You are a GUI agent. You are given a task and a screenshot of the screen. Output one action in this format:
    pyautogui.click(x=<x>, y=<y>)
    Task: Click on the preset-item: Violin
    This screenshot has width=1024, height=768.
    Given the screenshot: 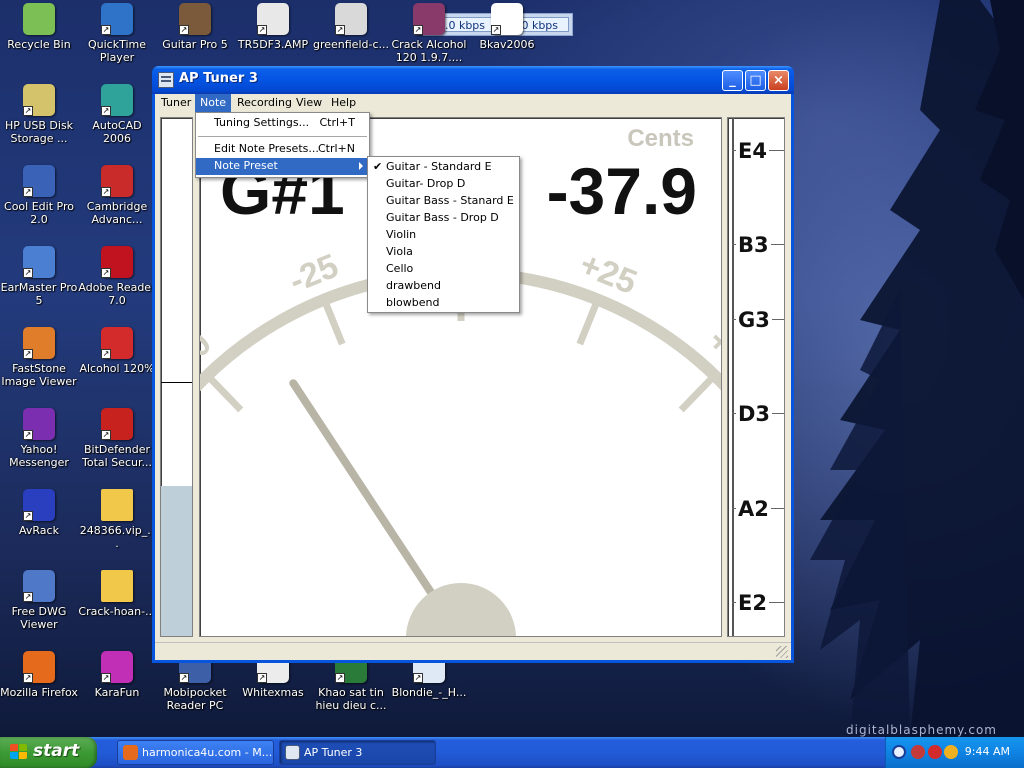 What is the action you would take?
    pyautogui.click(x=443, y=235)
    